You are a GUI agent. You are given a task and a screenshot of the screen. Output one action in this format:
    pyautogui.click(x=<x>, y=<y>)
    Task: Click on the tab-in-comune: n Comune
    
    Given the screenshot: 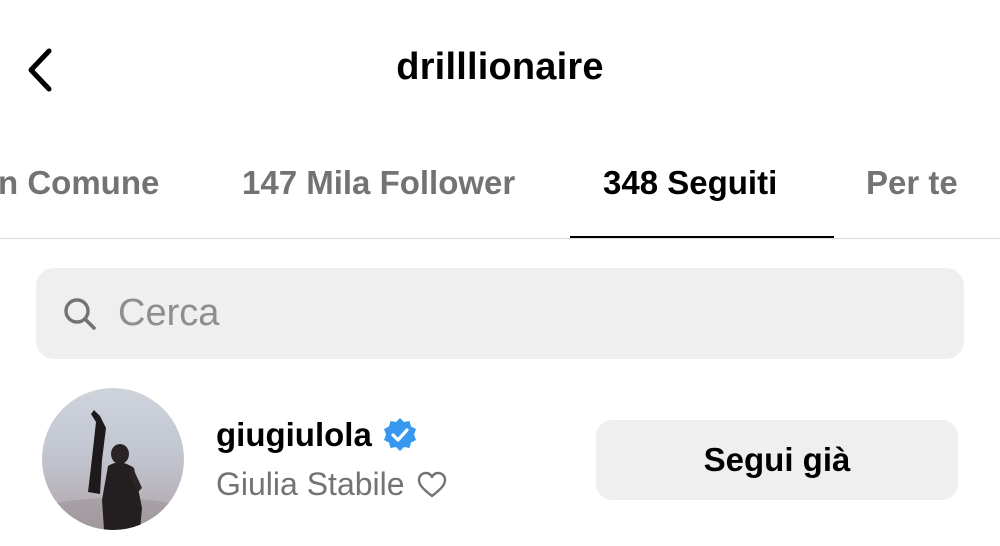 What is the action you would take?
    pyautogui.click(x=79, y=183)
    